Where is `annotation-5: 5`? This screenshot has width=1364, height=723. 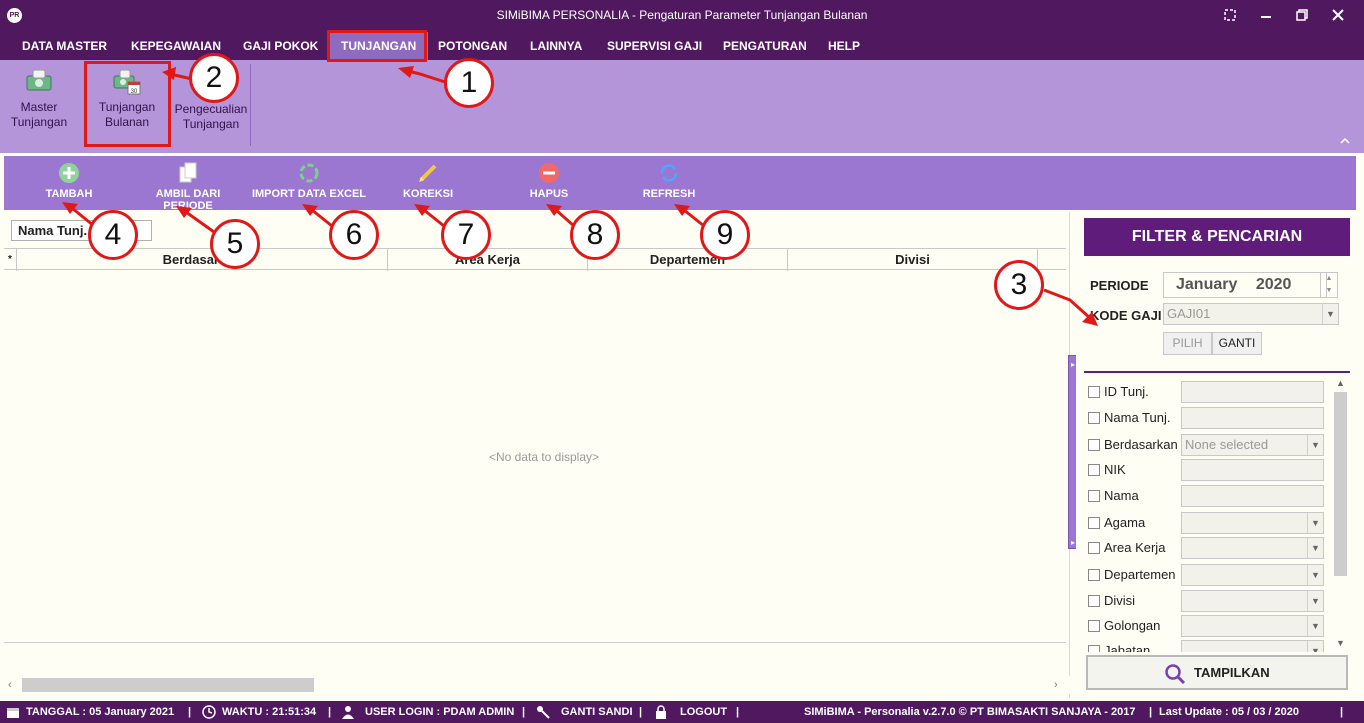 annotation-5: 5 is located at coordinates (235, 244).